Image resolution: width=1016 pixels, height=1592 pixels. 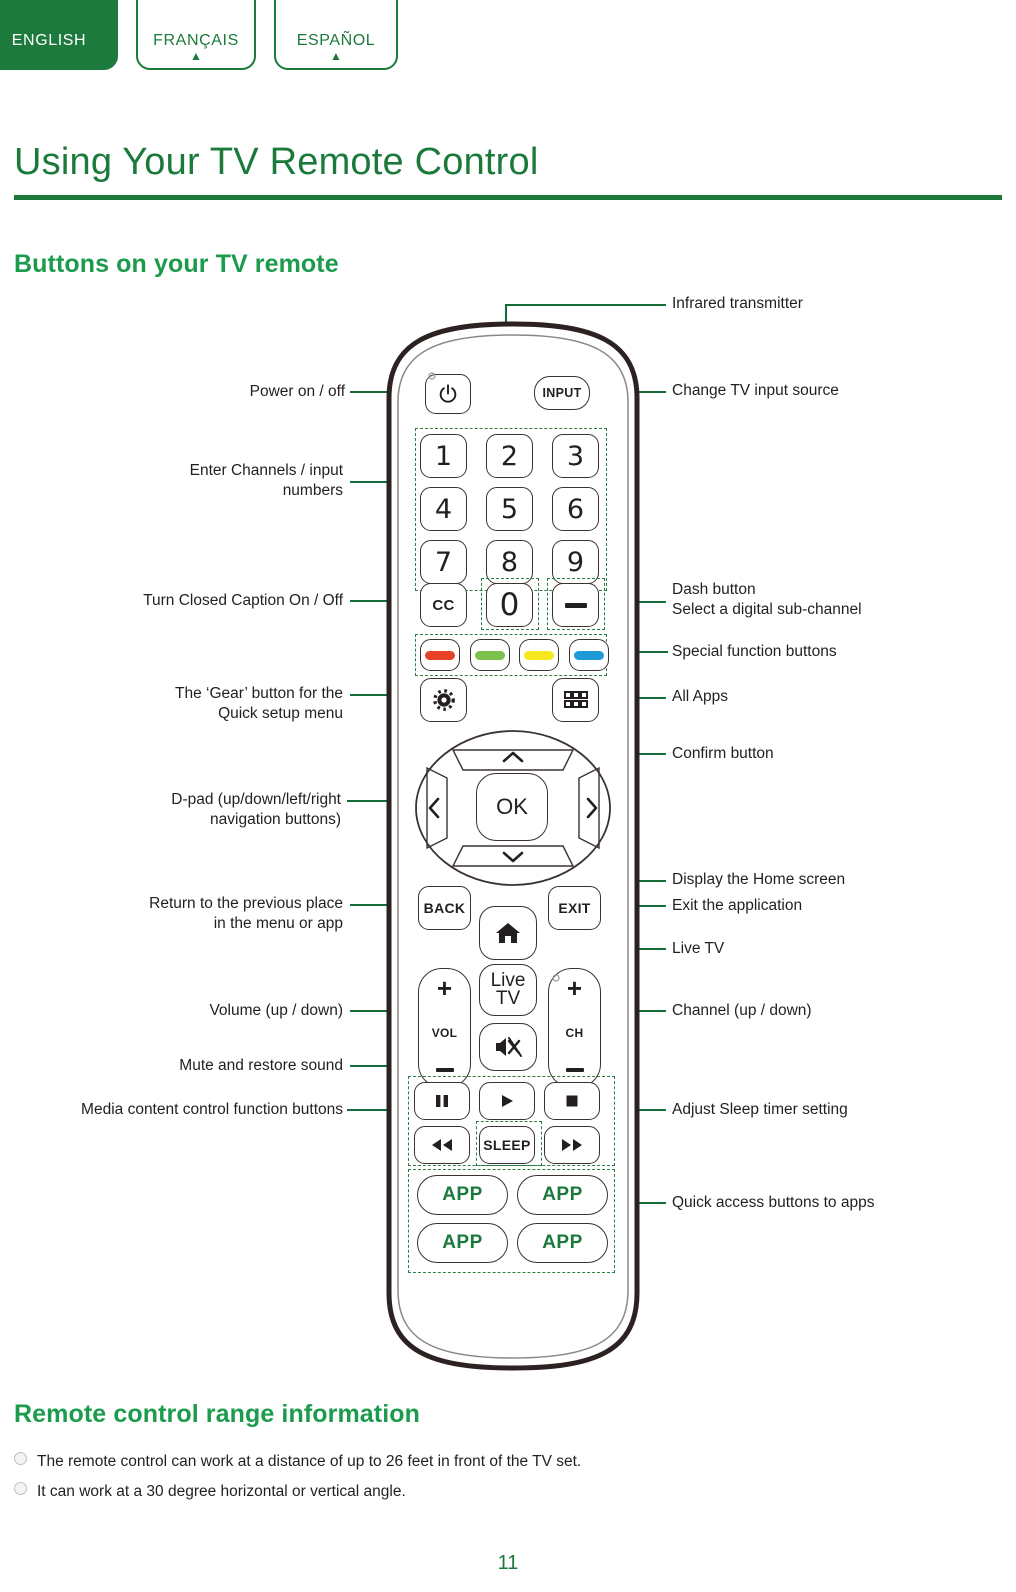 I want to click on callout-sleep-timer: Adjust Sleep timer setting, so click(x=760, y=1109).